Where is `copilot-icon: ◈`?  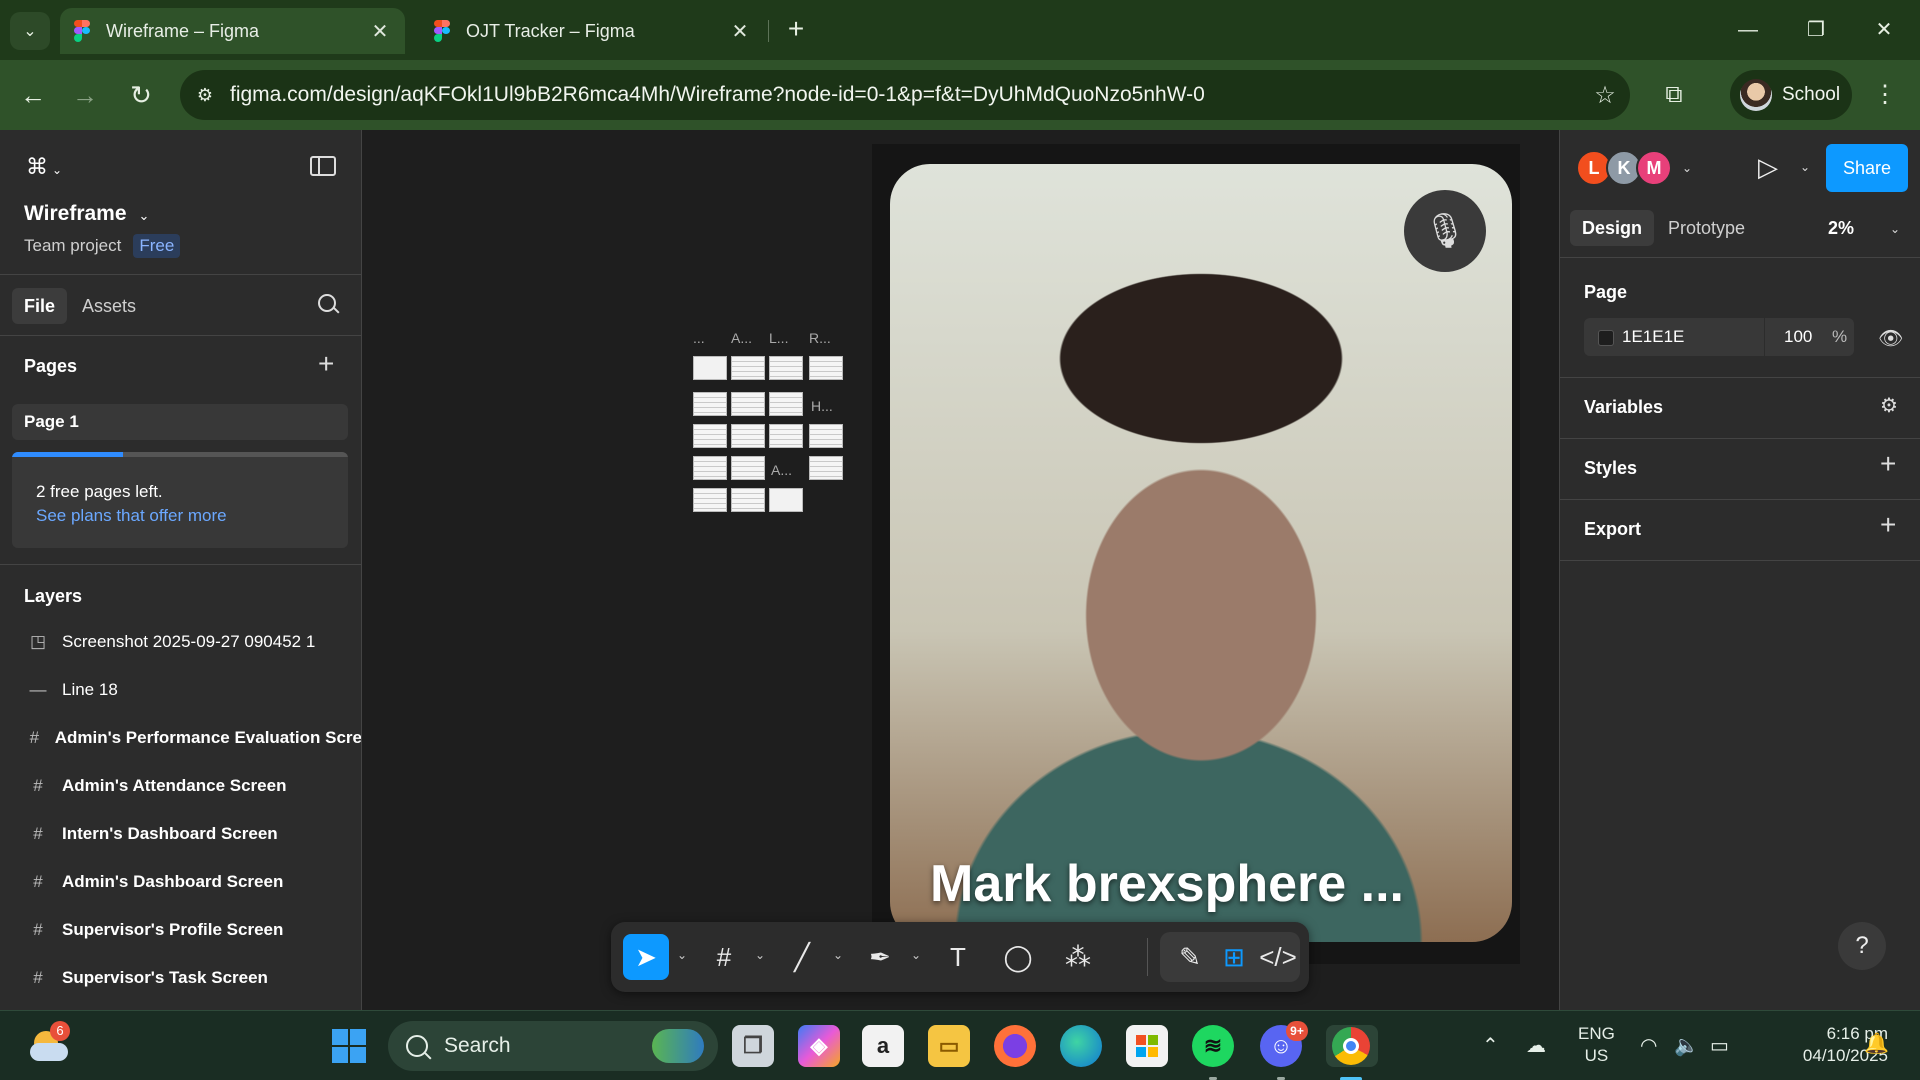
copilot-icon: ◈ is located at coordinates (819, 1046).